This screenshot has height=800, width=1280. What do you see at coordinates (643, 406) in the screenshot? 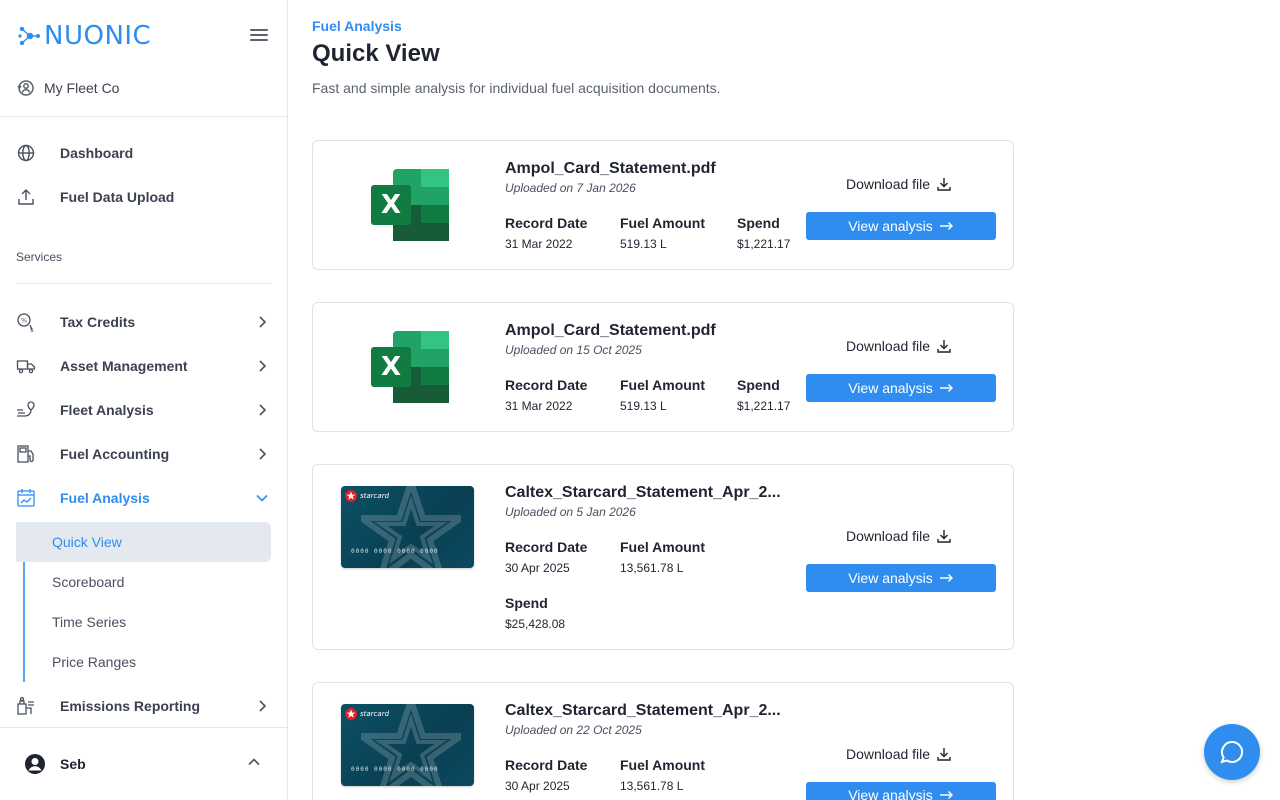
I see `fuel-amount-value: 519.13 L` at bounding box center [643, 406].